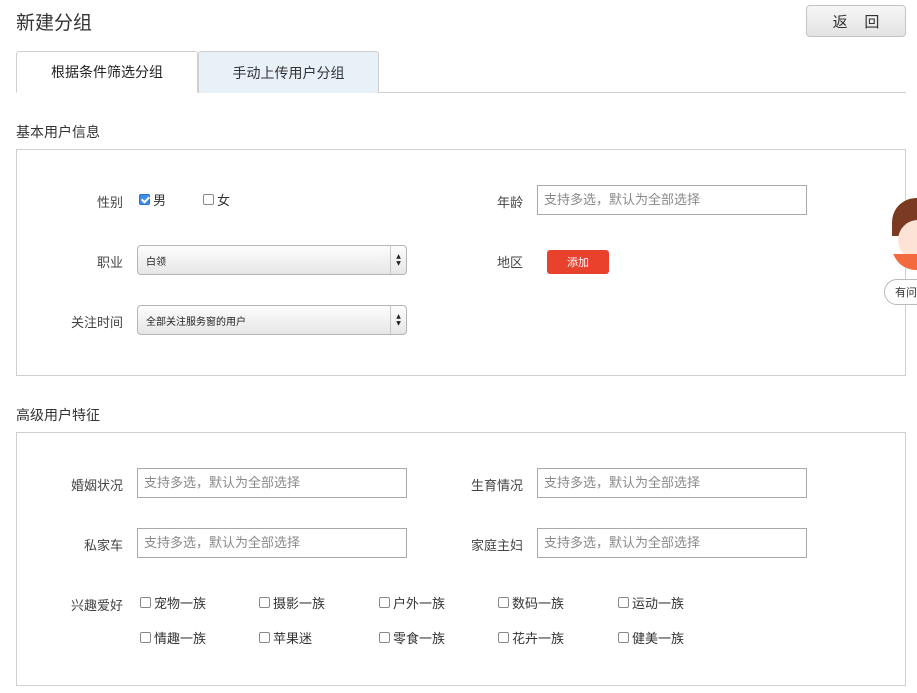  What do you see at coordinates (272, 320) in the screenshot?
I see `follow-time-select: 全部关注服务窗的用户 ▲ ▼` at bounding box center [272, 320].